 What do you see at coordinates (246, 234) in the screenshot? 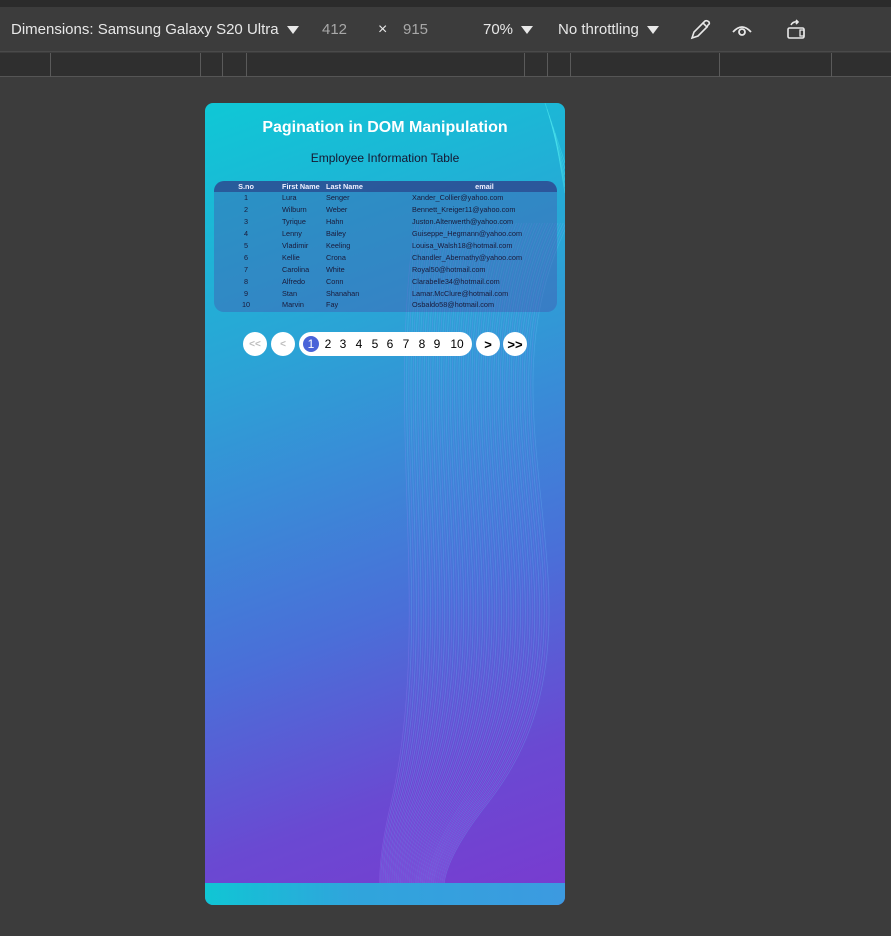
I see `cell-sno: 4` at bounding box center [246, 234].